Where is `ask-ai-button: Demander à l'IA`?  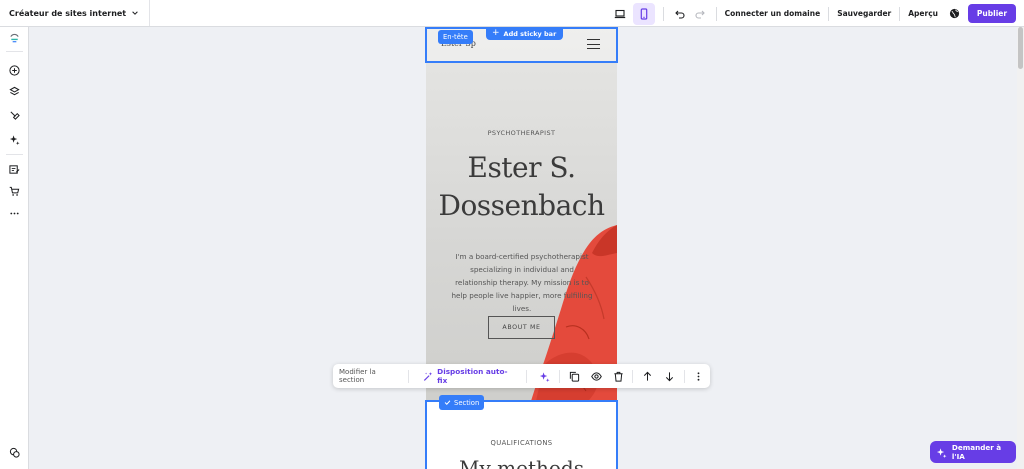 ask-ai-button: Demander à l'IA is located at coordinates (973, 452).